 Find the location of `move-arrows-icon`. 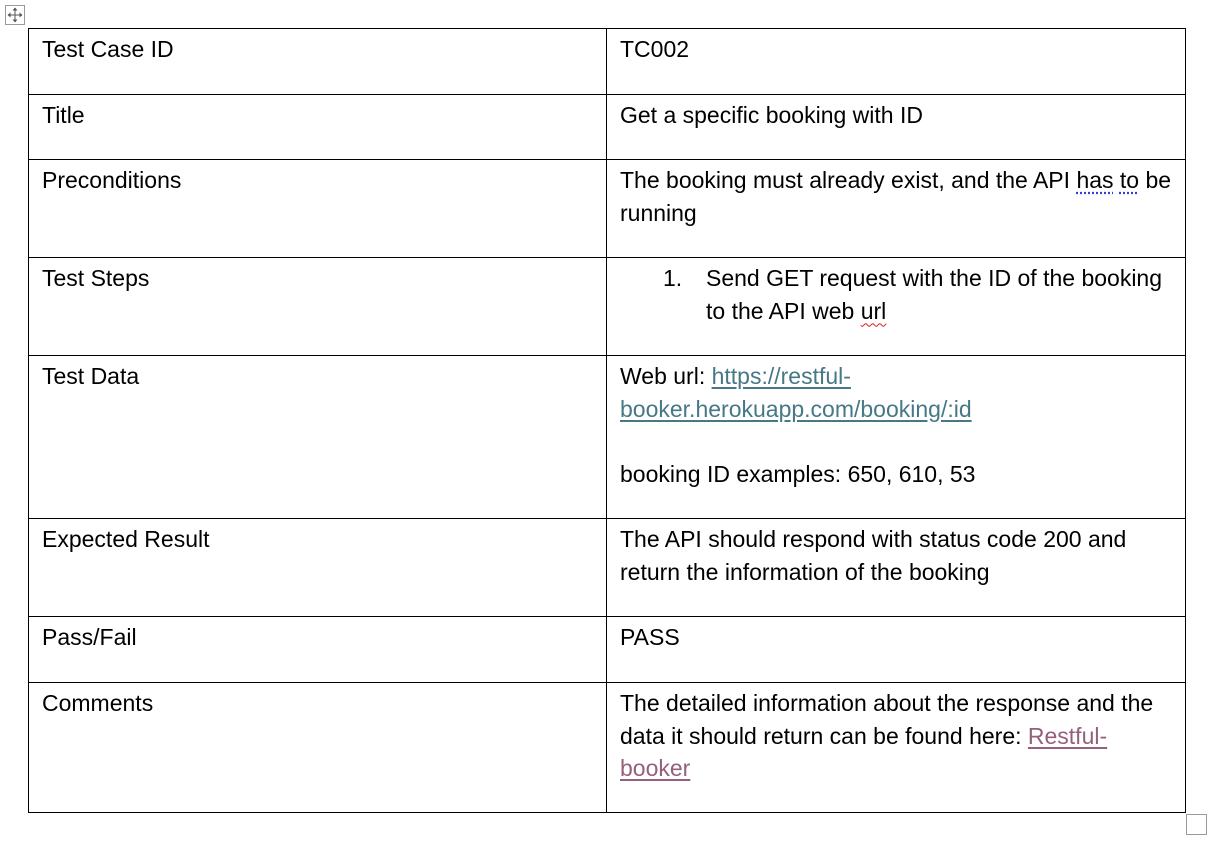

move-arrows-icon is located at coordinates (15, 15).